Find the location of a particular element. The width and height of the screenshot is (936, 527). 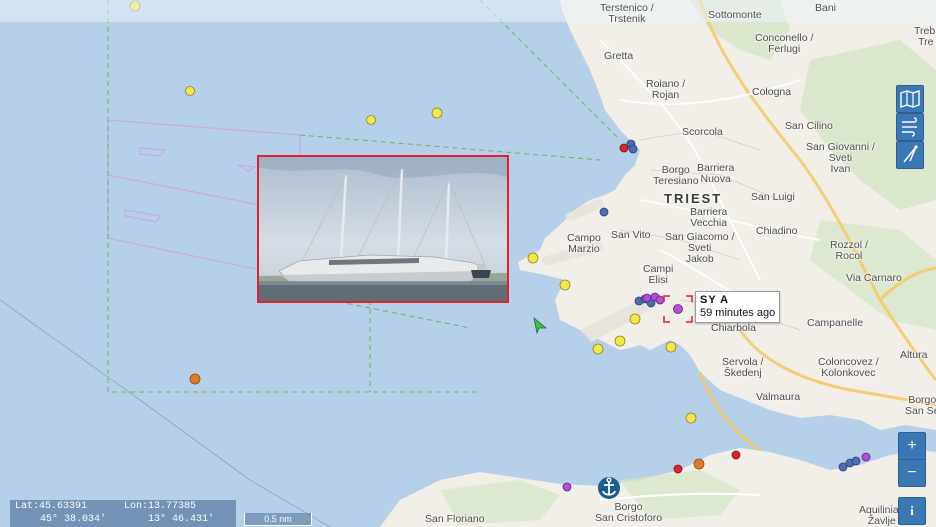

map-icon is located at coordinates (910, 99).